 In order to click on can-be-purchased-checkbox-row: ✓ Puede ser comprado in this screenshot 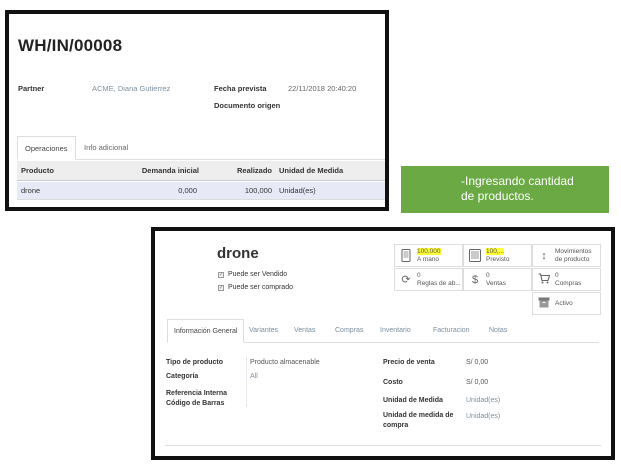, I will do `click(255, 287)`.